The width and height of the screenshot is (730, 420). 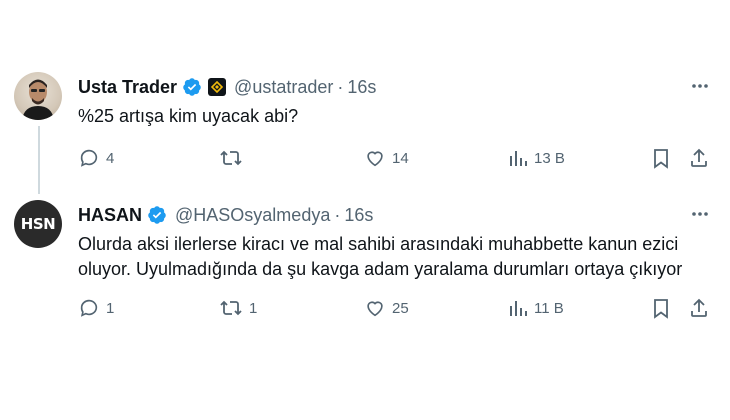 I want to click on avatar: HSN, so click(x=38, y=224).